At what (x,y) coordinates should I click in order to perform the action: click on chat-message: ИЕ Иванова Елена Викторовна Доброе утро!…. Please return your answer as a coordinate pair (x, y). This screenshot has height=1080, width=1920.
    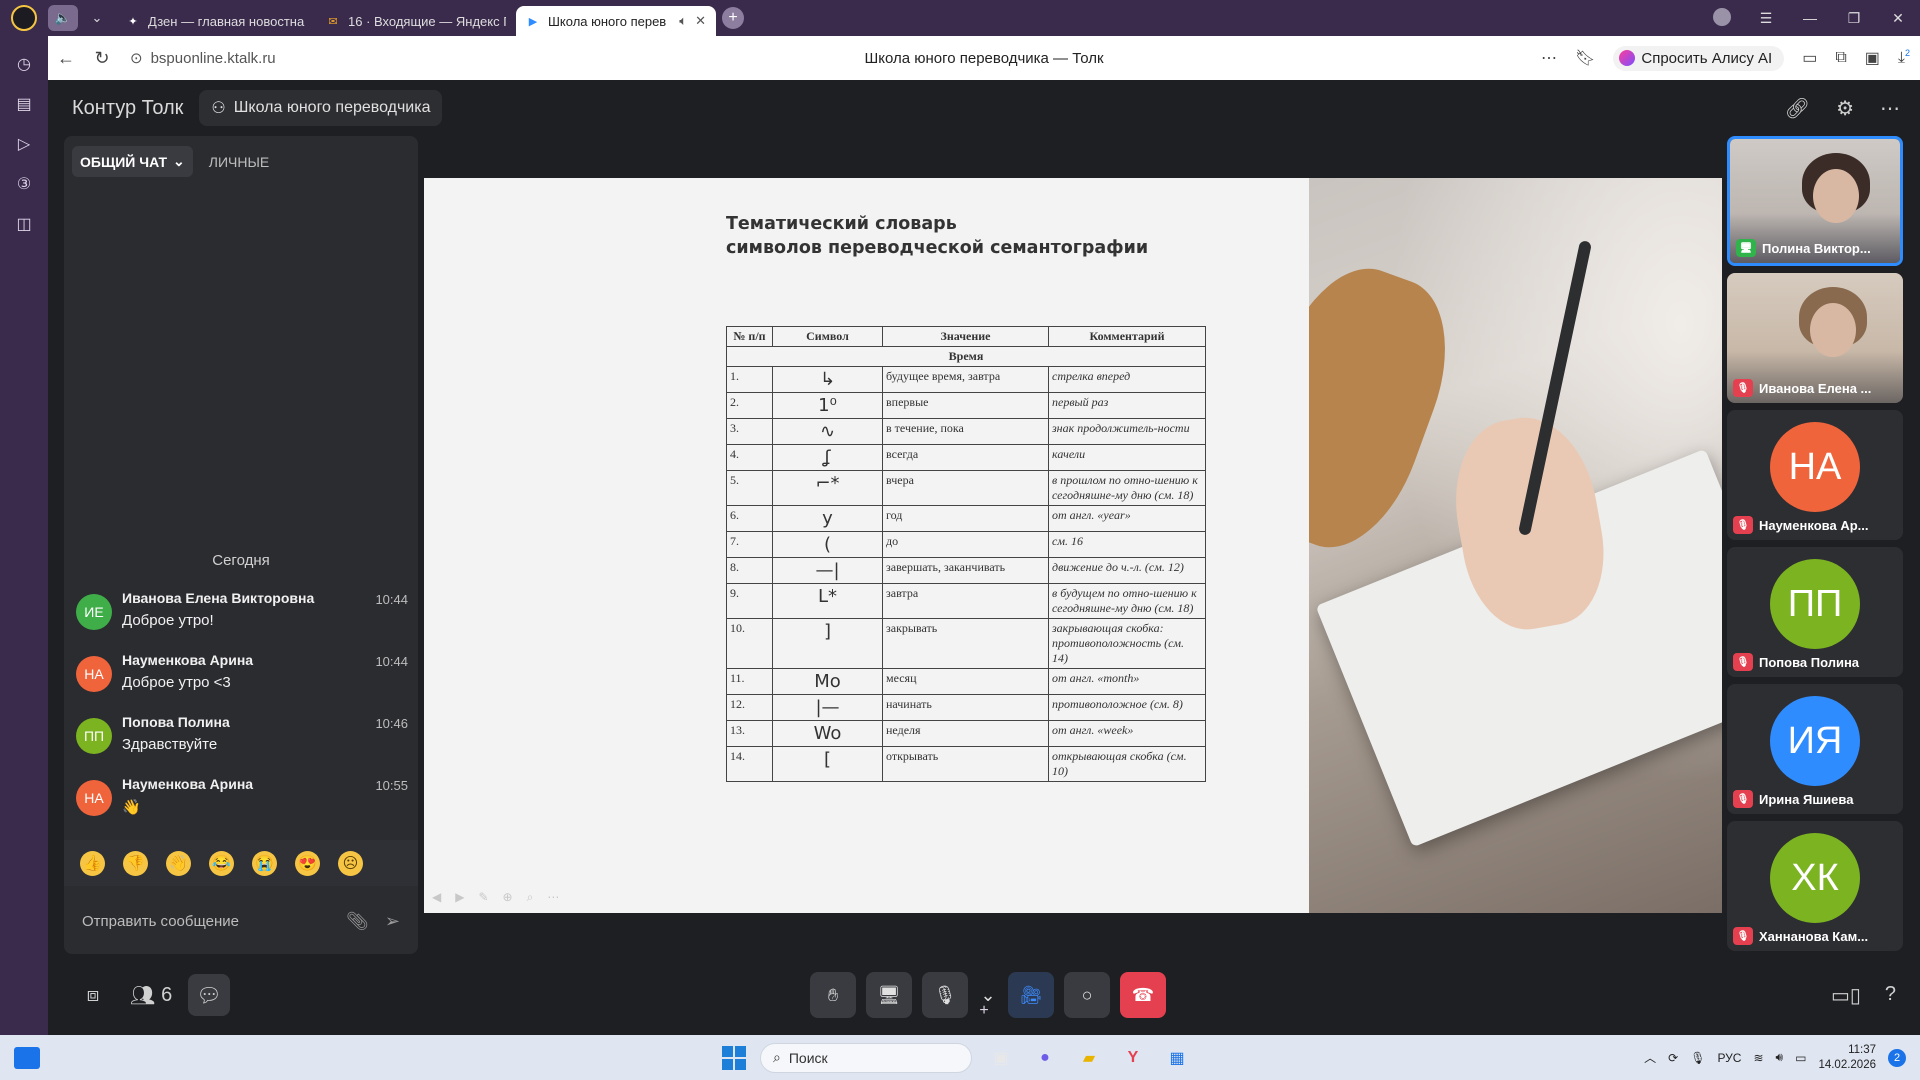
    Looking at the image, I should click on (241, 613).